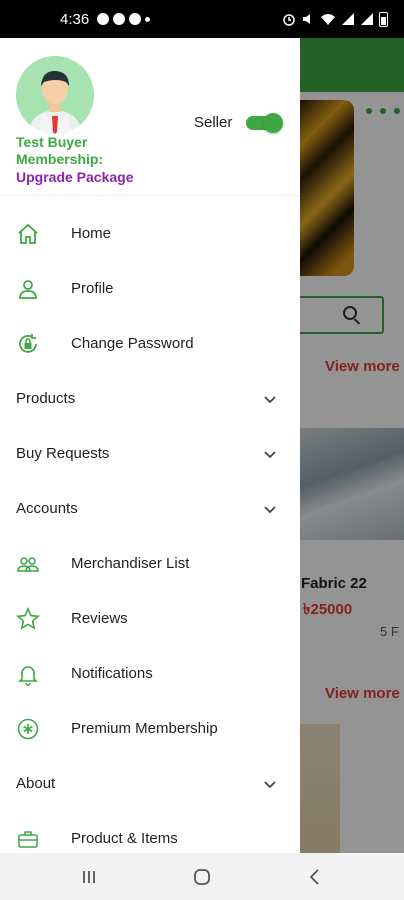 This screenshot has width=404, height=900. I want to click on status-bar: 4:36, so click(202, 19).